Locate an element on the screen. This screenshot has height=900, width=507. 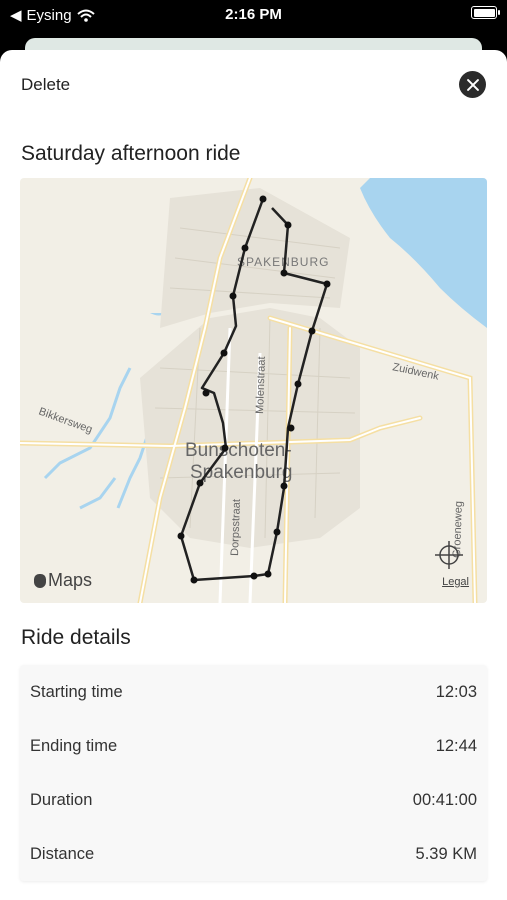
location-crosshair-icon is located at coordinates (449, 555).